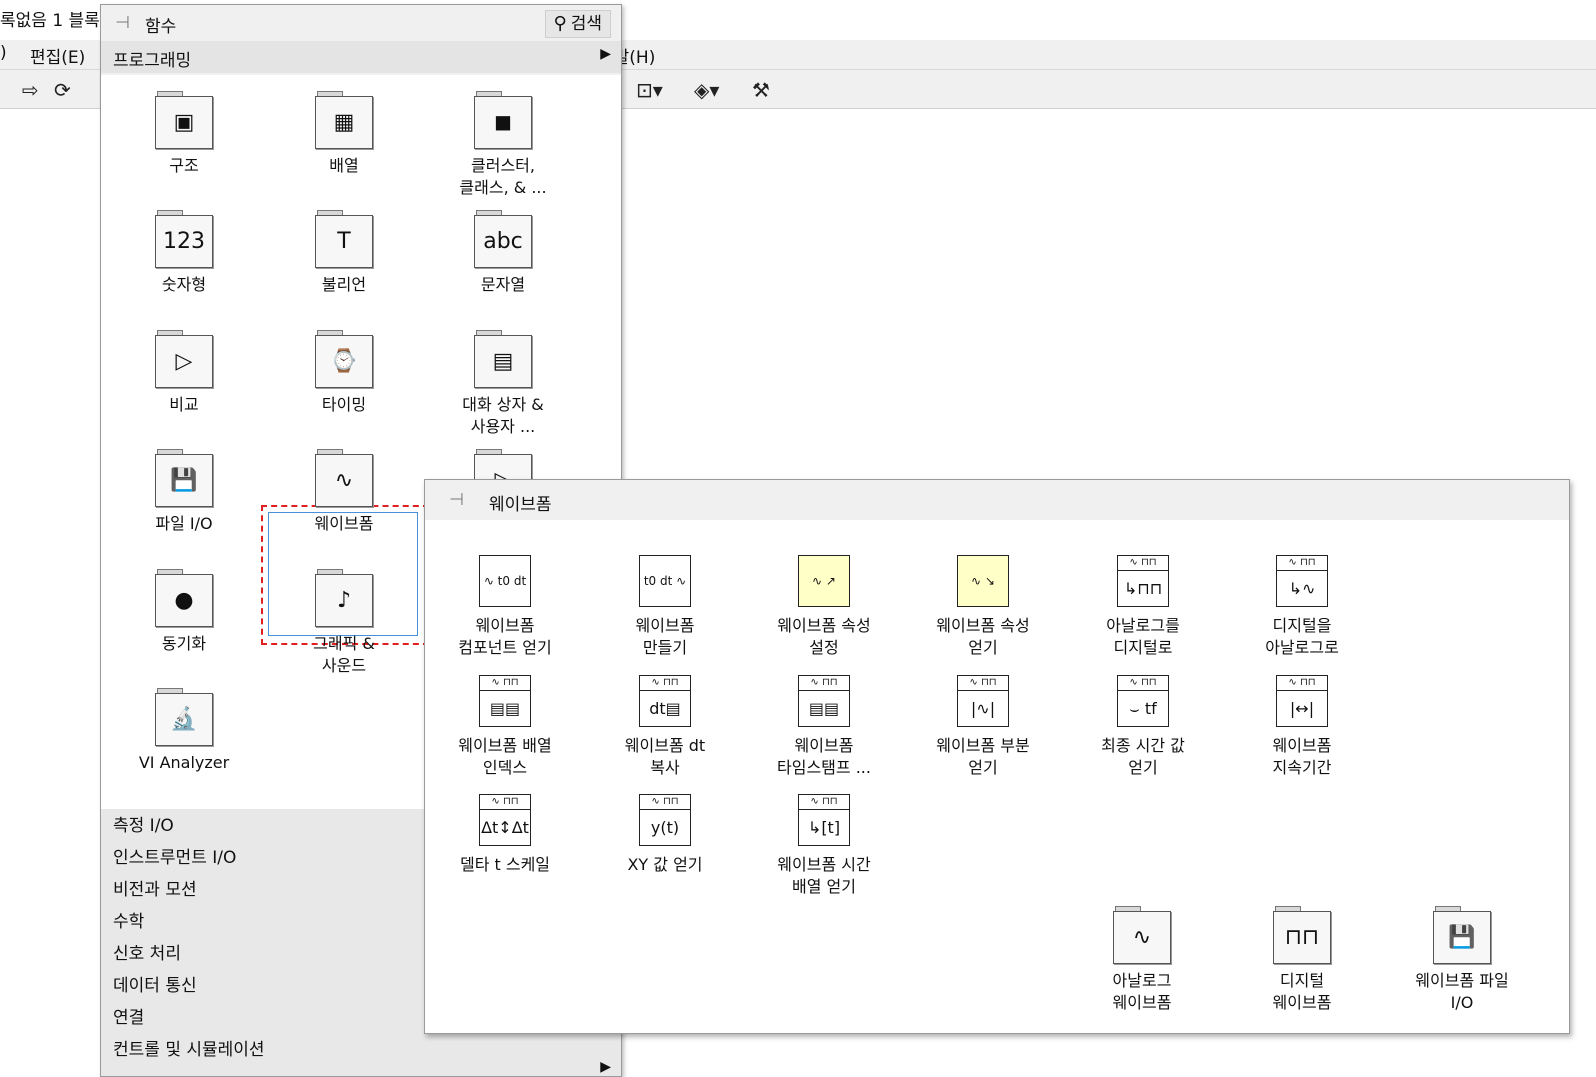 This screenshot has width=1596, height=1077. What do you see at coordinates (147, 951) in the screenshot?
I see `subcategory-item: 신호 처리` at bounding box center [147, 951].